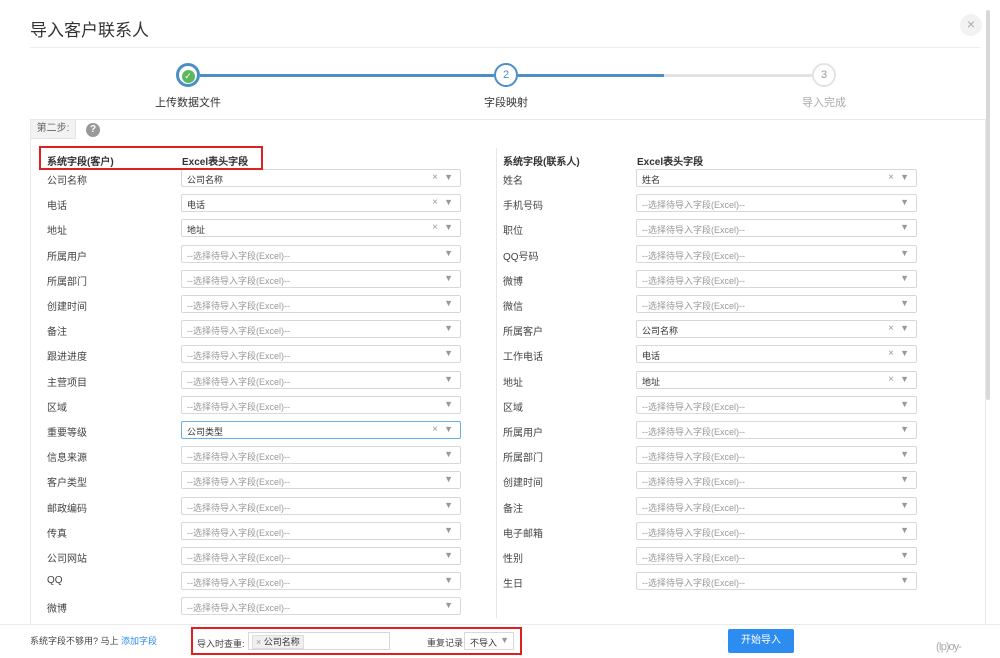 The height and width of the screenshot is (658, 1000). I want to click on right-field-label: 所属部门, so click(523, 459).